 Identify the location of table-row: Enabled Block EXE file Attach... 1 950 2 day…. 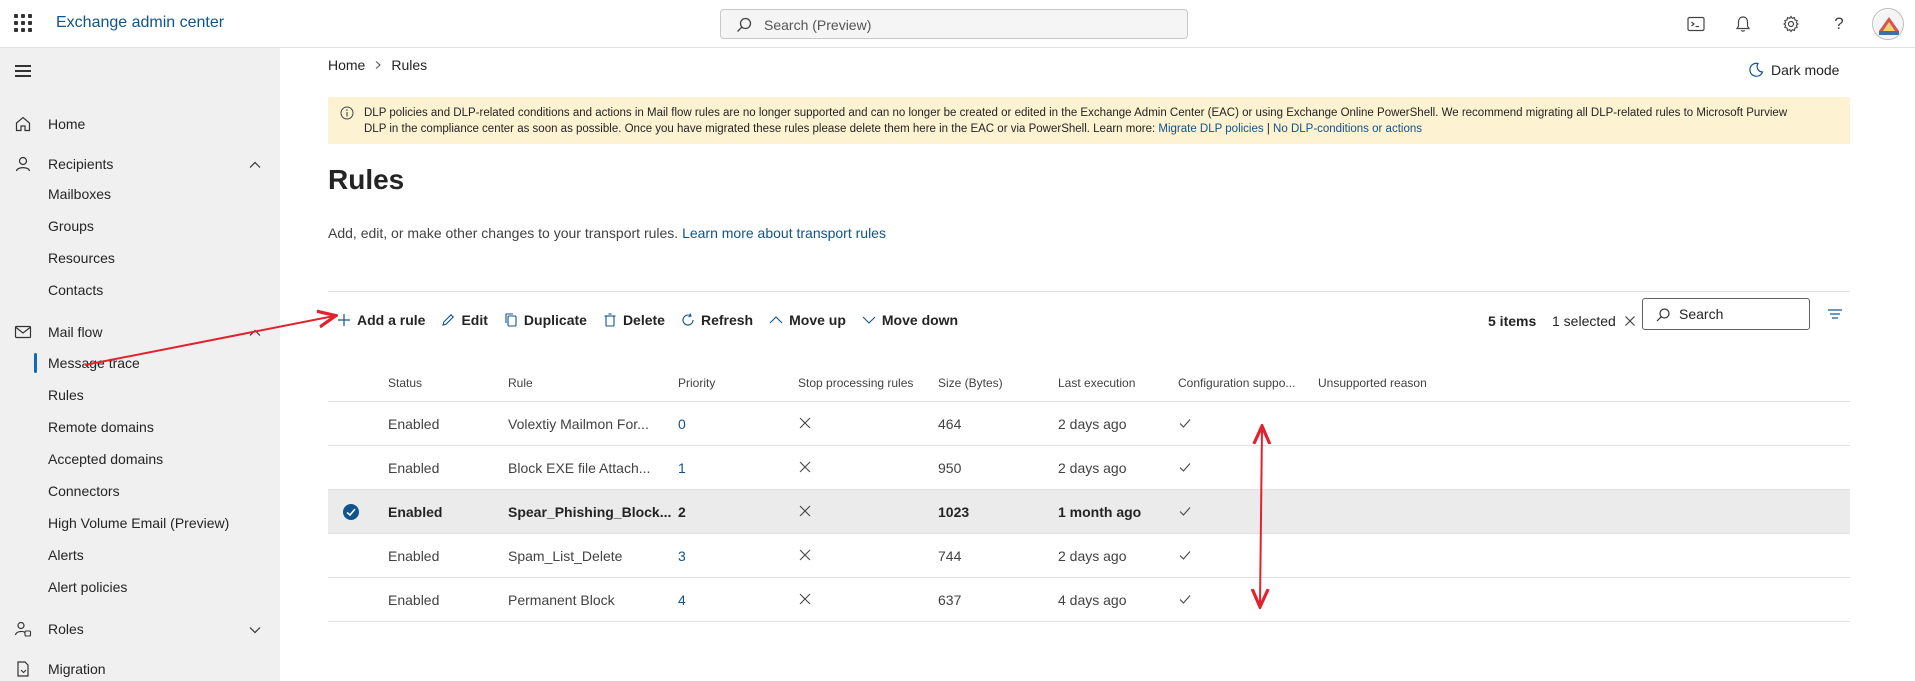
(1089, 468).